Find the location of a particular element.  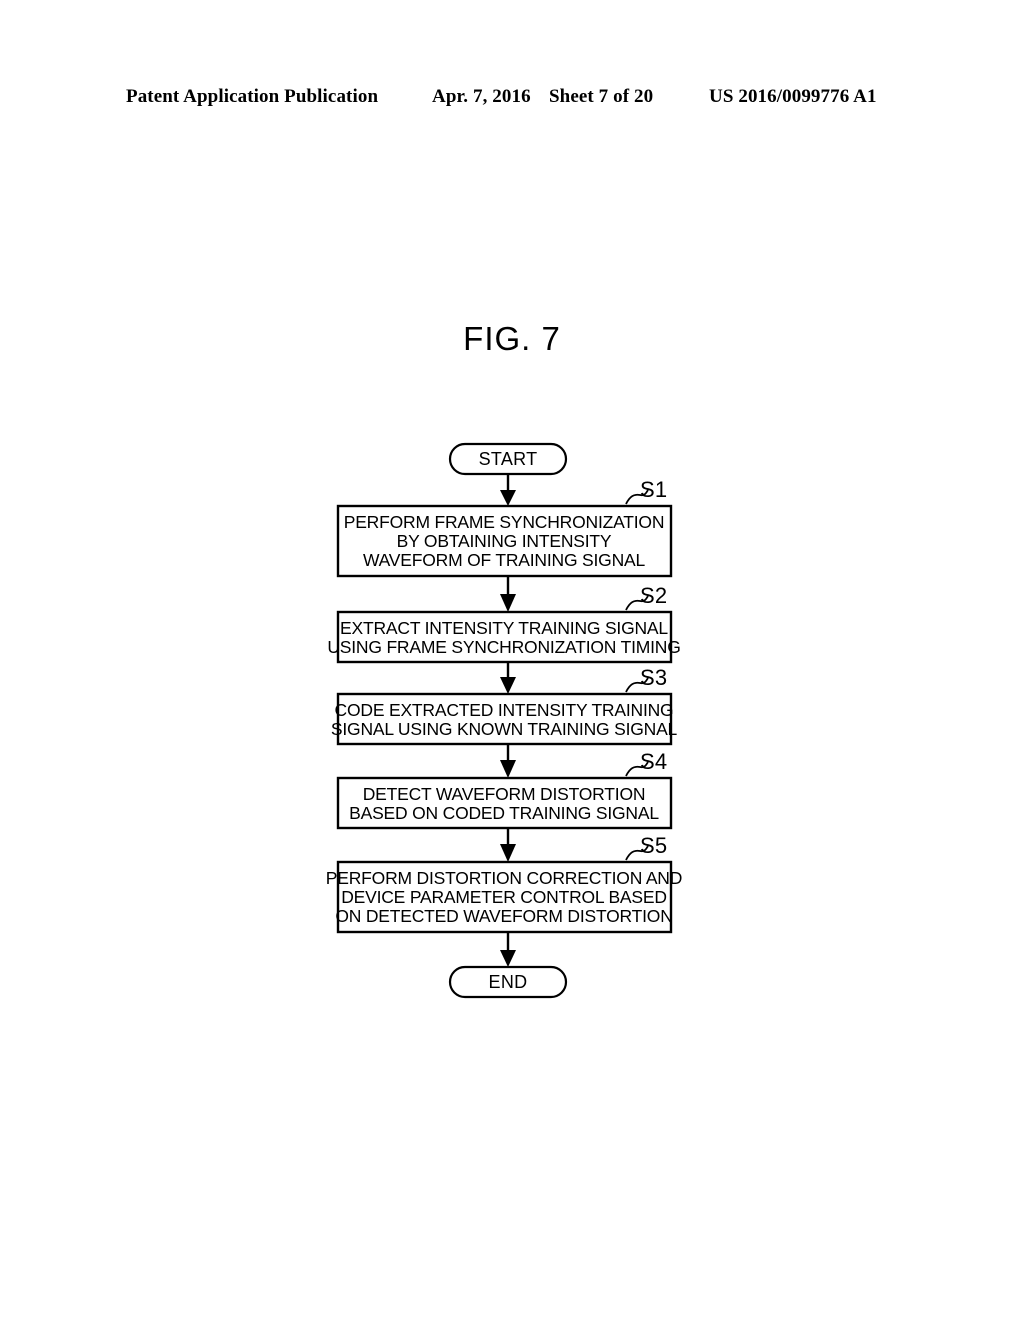

step-label-s3: S3 is located at coordinates (653, 677).